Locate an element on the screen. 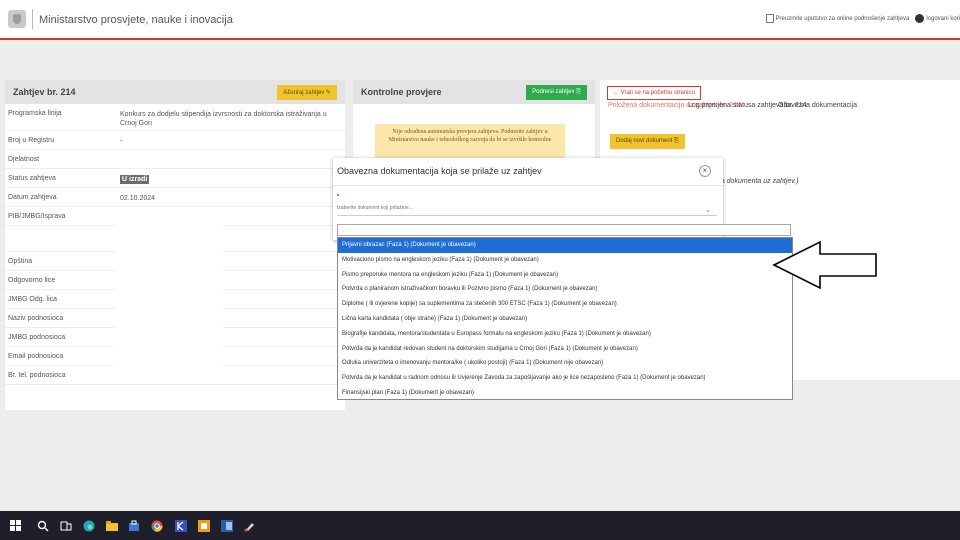  status-badge: U izradi is located at coordinates (135, 179).